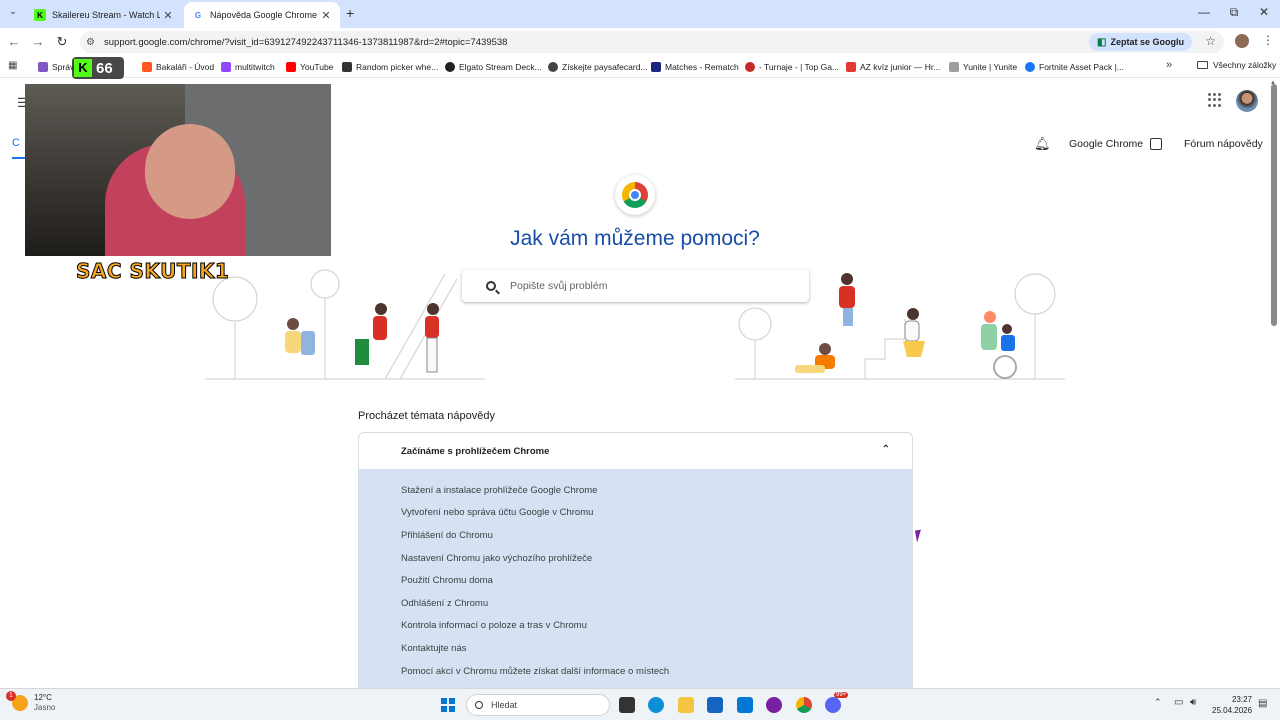  I want to click on volume-icon: 🔊︎, so click(1193, 702).